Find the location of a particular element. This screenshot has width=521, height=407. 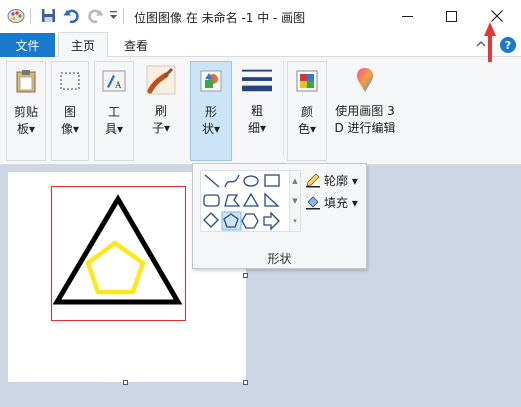

rectangle-shape-icon is located at coordinates (272, 180).